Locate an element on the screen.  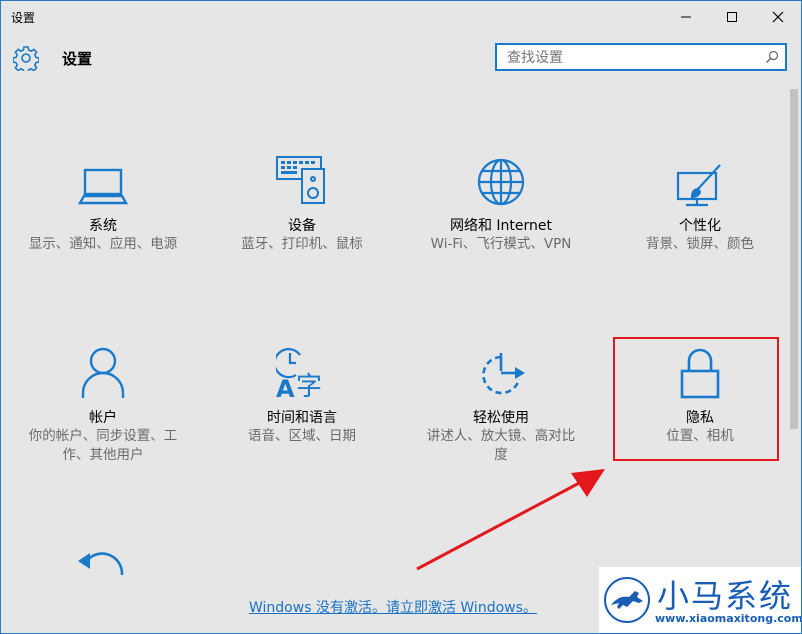
close-button is located at coordinates (778, 17).